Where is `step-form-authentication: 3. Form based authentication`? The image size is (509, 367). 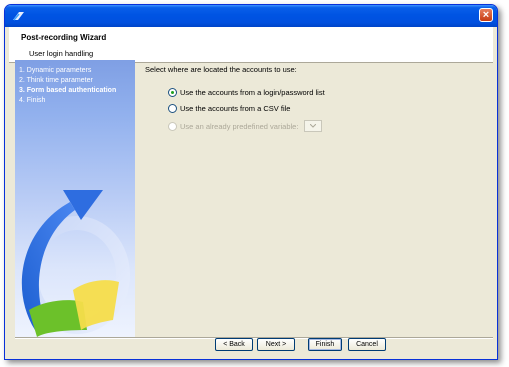 step-form-authentication: 3. Form based authentication is located at coordinates (68, 90).